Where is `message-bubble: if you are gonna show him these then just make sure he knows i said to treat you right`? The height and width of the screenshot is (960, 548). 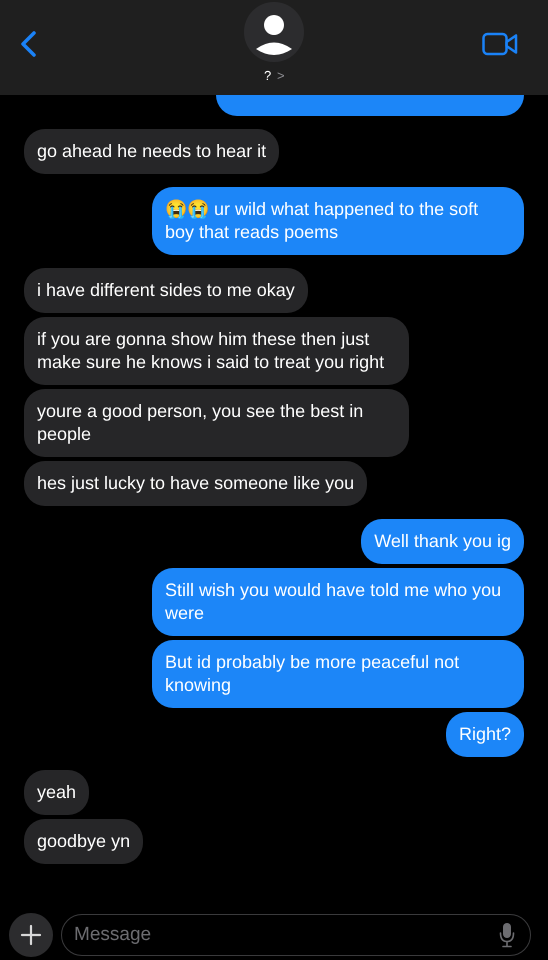 message-bubble: if you are gonna show him these then just make sure he knows i said to treat you right is located at coordinates (216, 351).